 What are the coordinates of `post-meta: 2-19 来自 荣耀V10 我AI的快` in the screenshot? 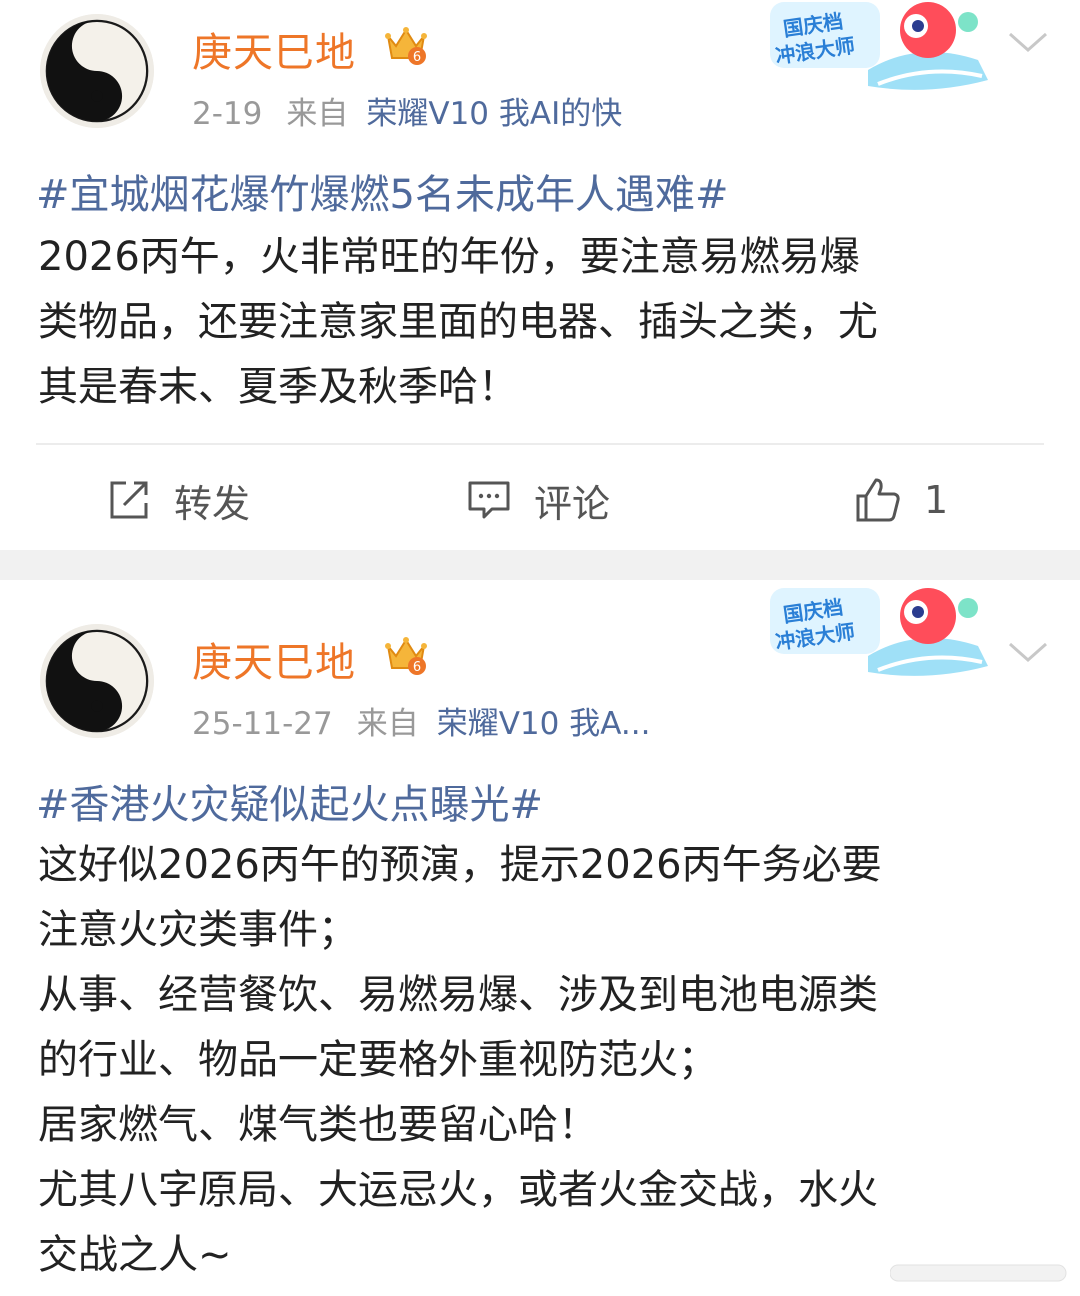 It's located at (407, 110).